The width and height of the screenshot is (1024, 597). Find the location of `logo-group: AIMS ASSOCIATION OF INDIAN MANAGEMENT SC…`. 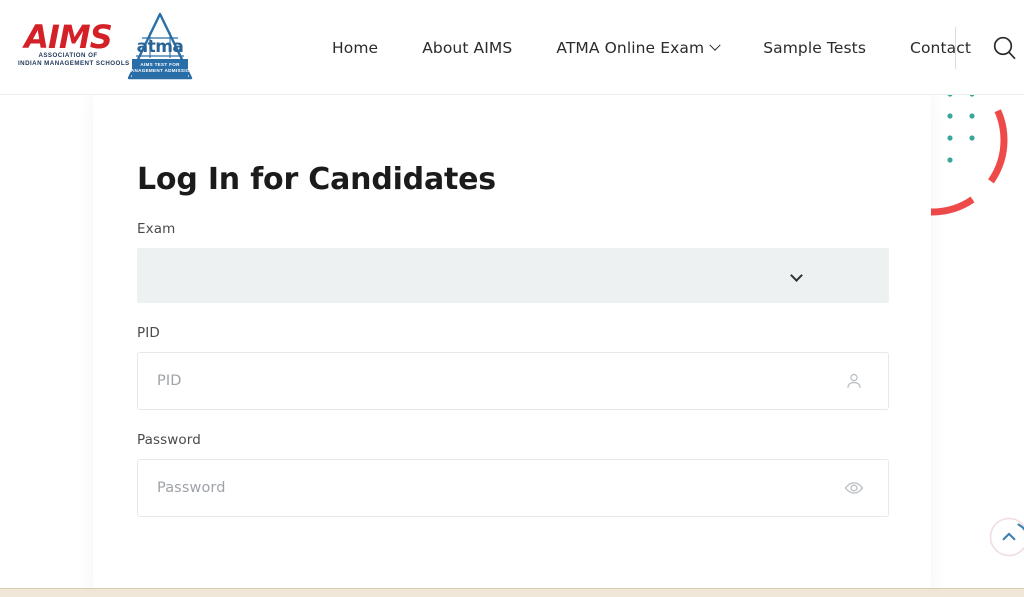

logo-group: AIMS ASSOCIATION OF INDIAN MANAGEMENT SC… is located at coordinates (106, 46).